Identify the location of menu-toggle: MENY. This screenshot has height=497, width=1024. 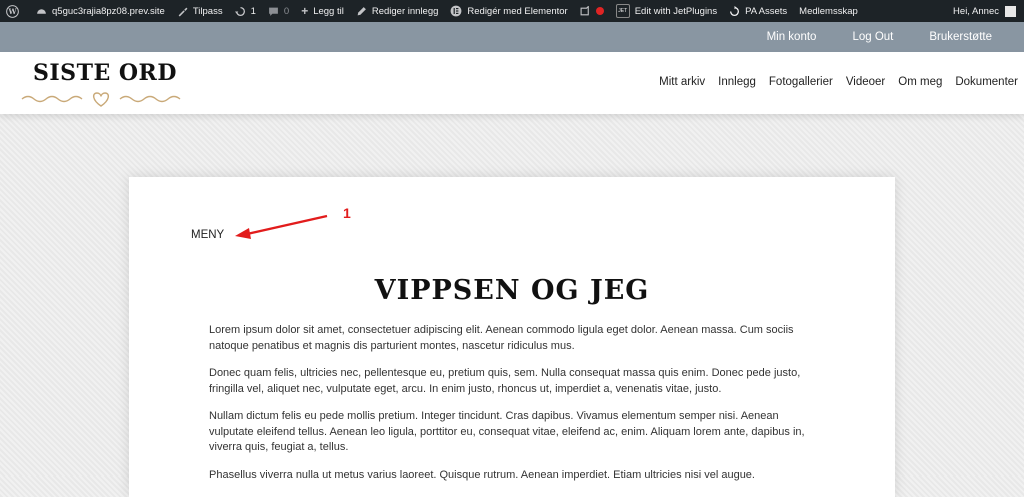
(207, 235).